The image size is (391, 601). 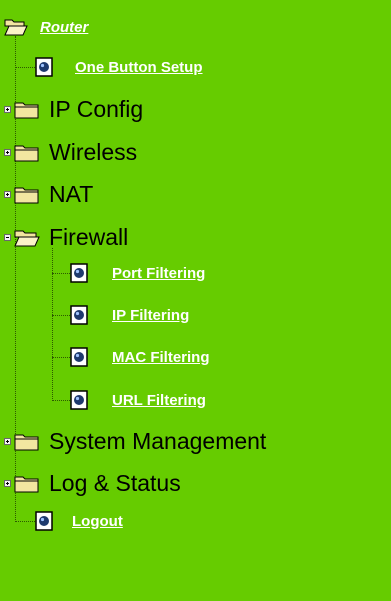 What do you see at coordinates (93, 152) in the screenshot?
I see `wireless-label: Wireless` at bounding box center [93, 152].